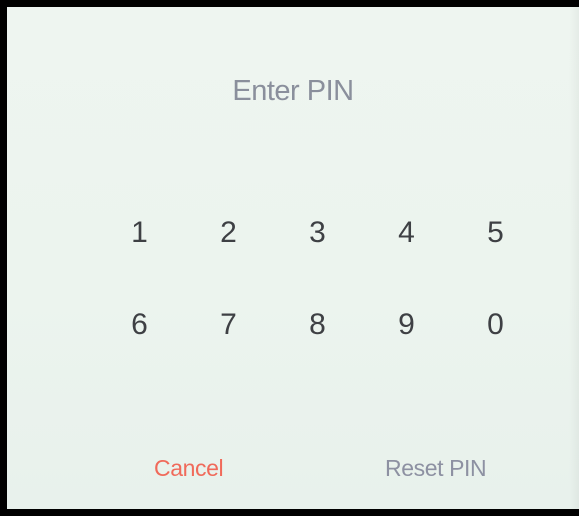 This screenshot has height=516, width=579. I want to click on key-7: 7, so click(228, 325).